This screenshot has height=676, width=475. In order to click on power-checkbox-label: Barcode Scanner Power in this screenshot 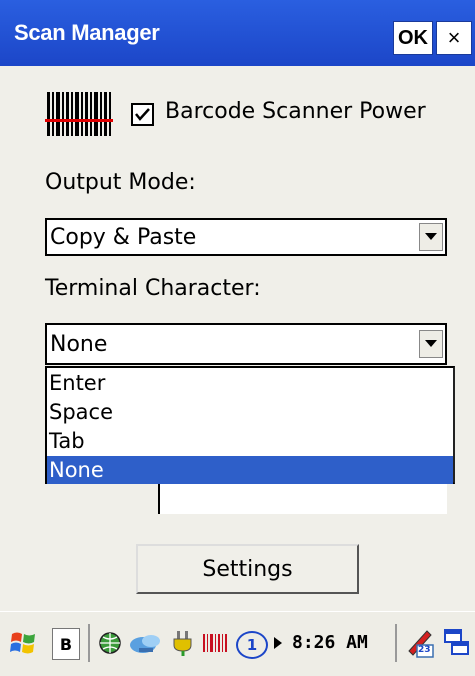, I will do `click(295, 111)`.